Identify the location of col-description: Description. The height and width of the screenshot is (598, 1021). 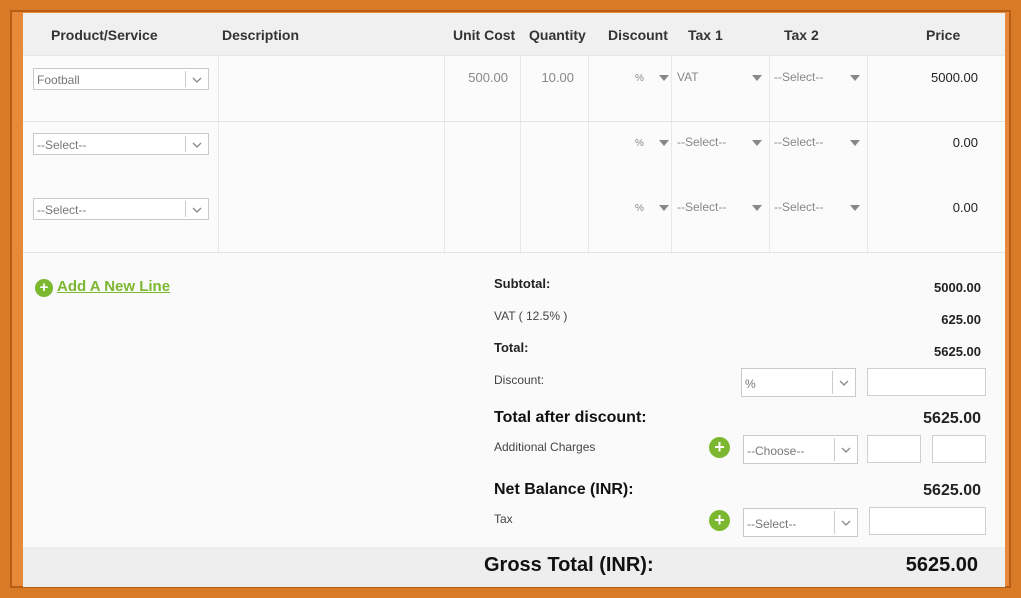
(261, 35).